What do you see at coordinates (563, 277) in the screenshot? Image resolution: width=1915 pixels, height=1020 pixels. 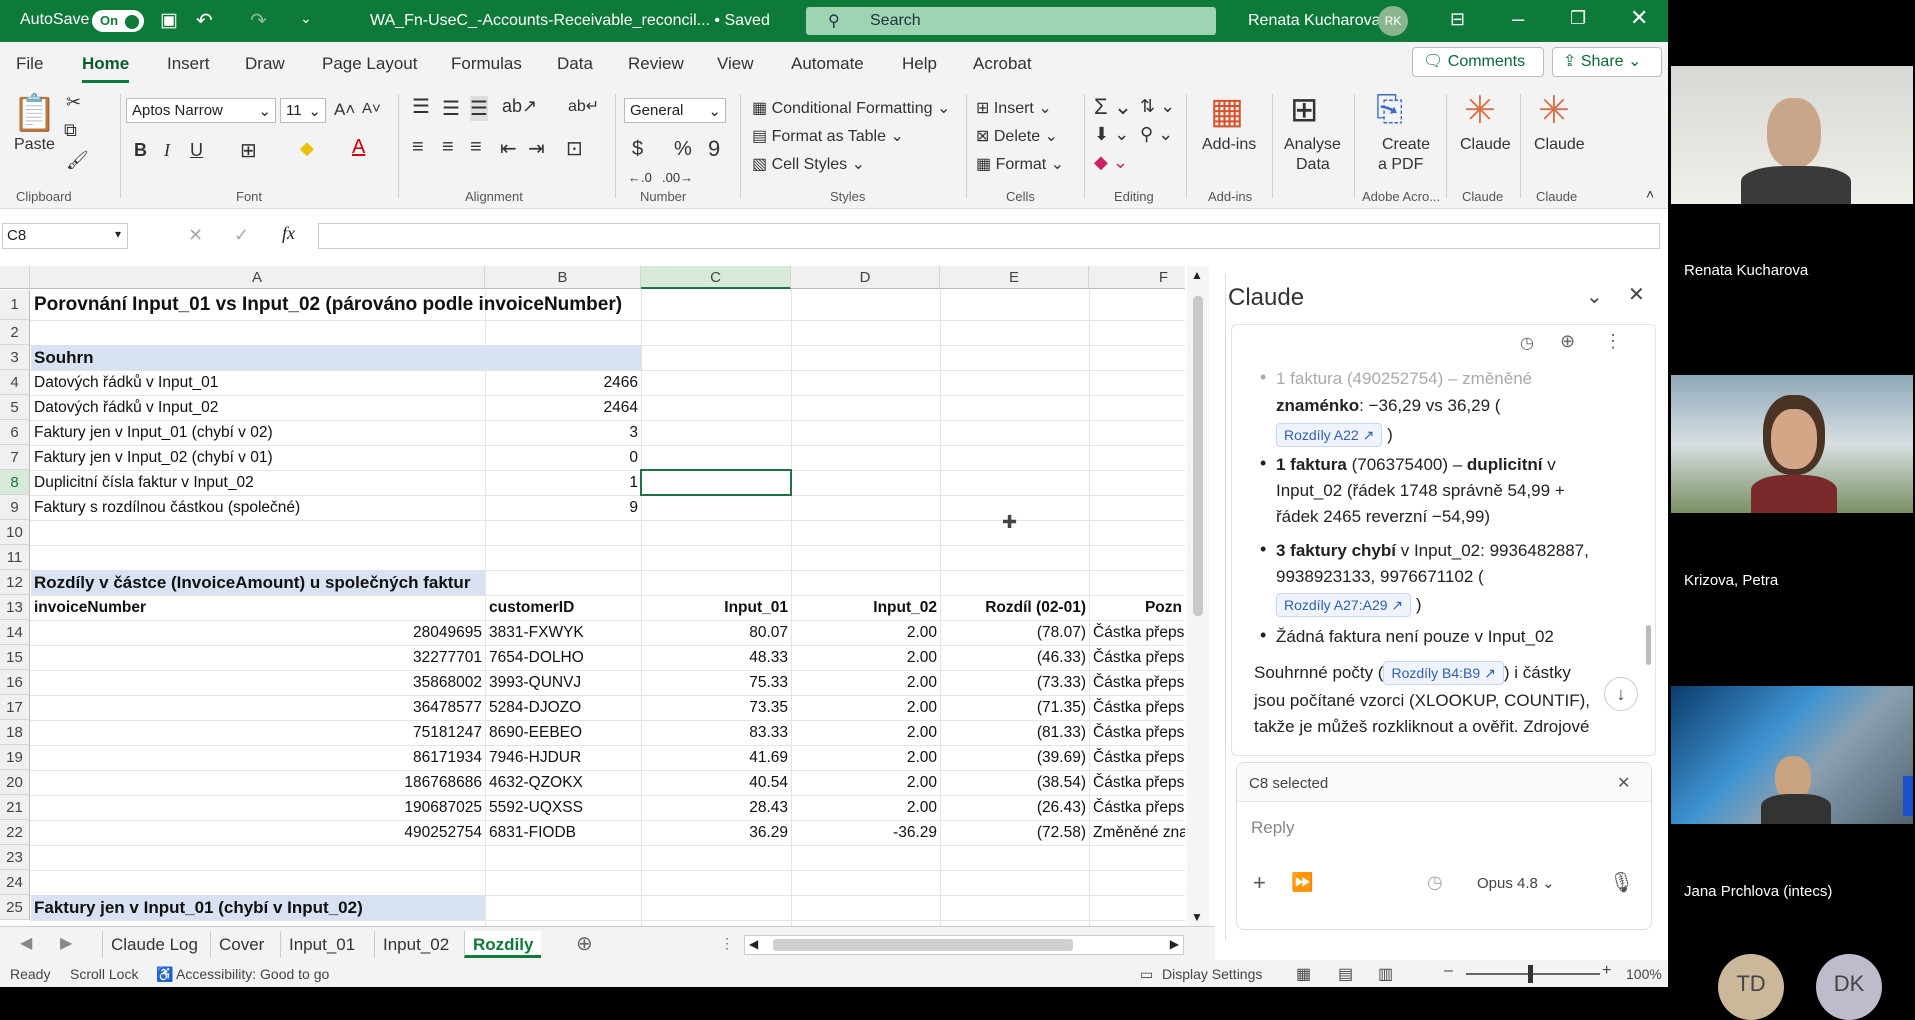 I see `column-header-b: B` at bounding box center [563, 277].